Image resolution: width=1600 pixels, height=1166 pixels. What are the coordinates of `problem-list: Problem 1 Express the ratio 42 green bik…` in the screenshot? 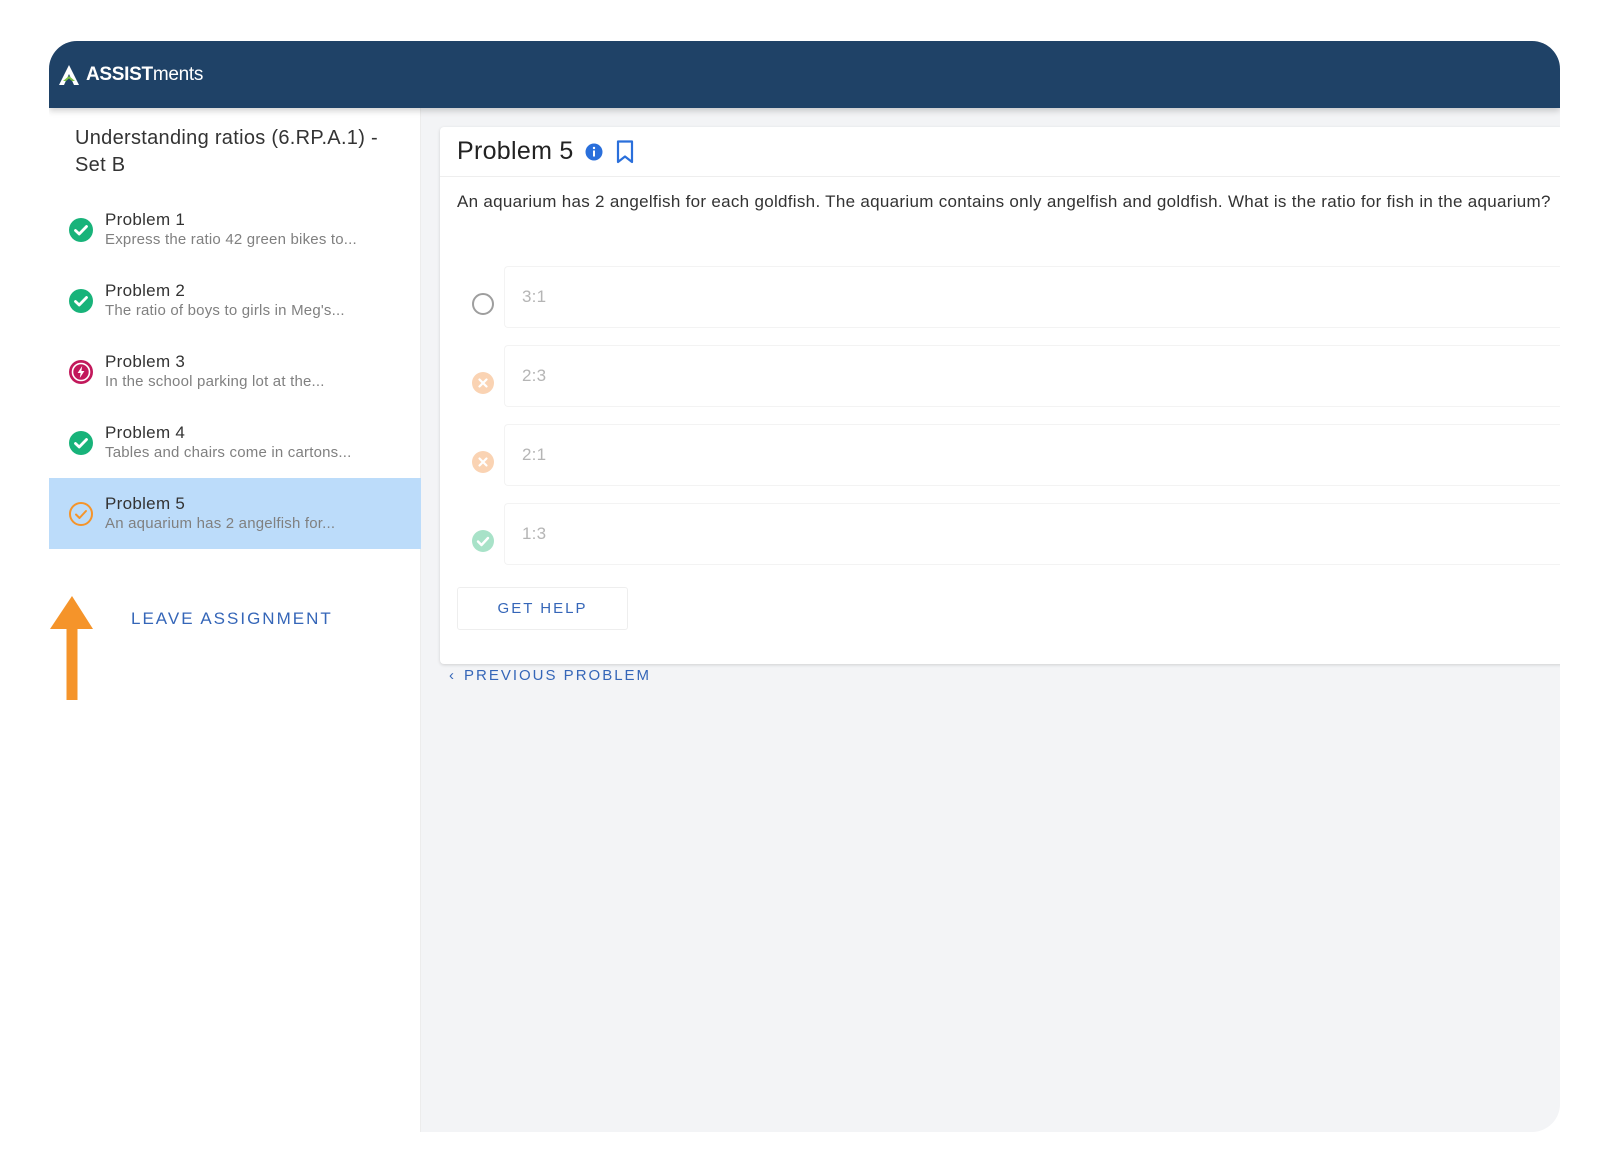 It's located at (235, 371).